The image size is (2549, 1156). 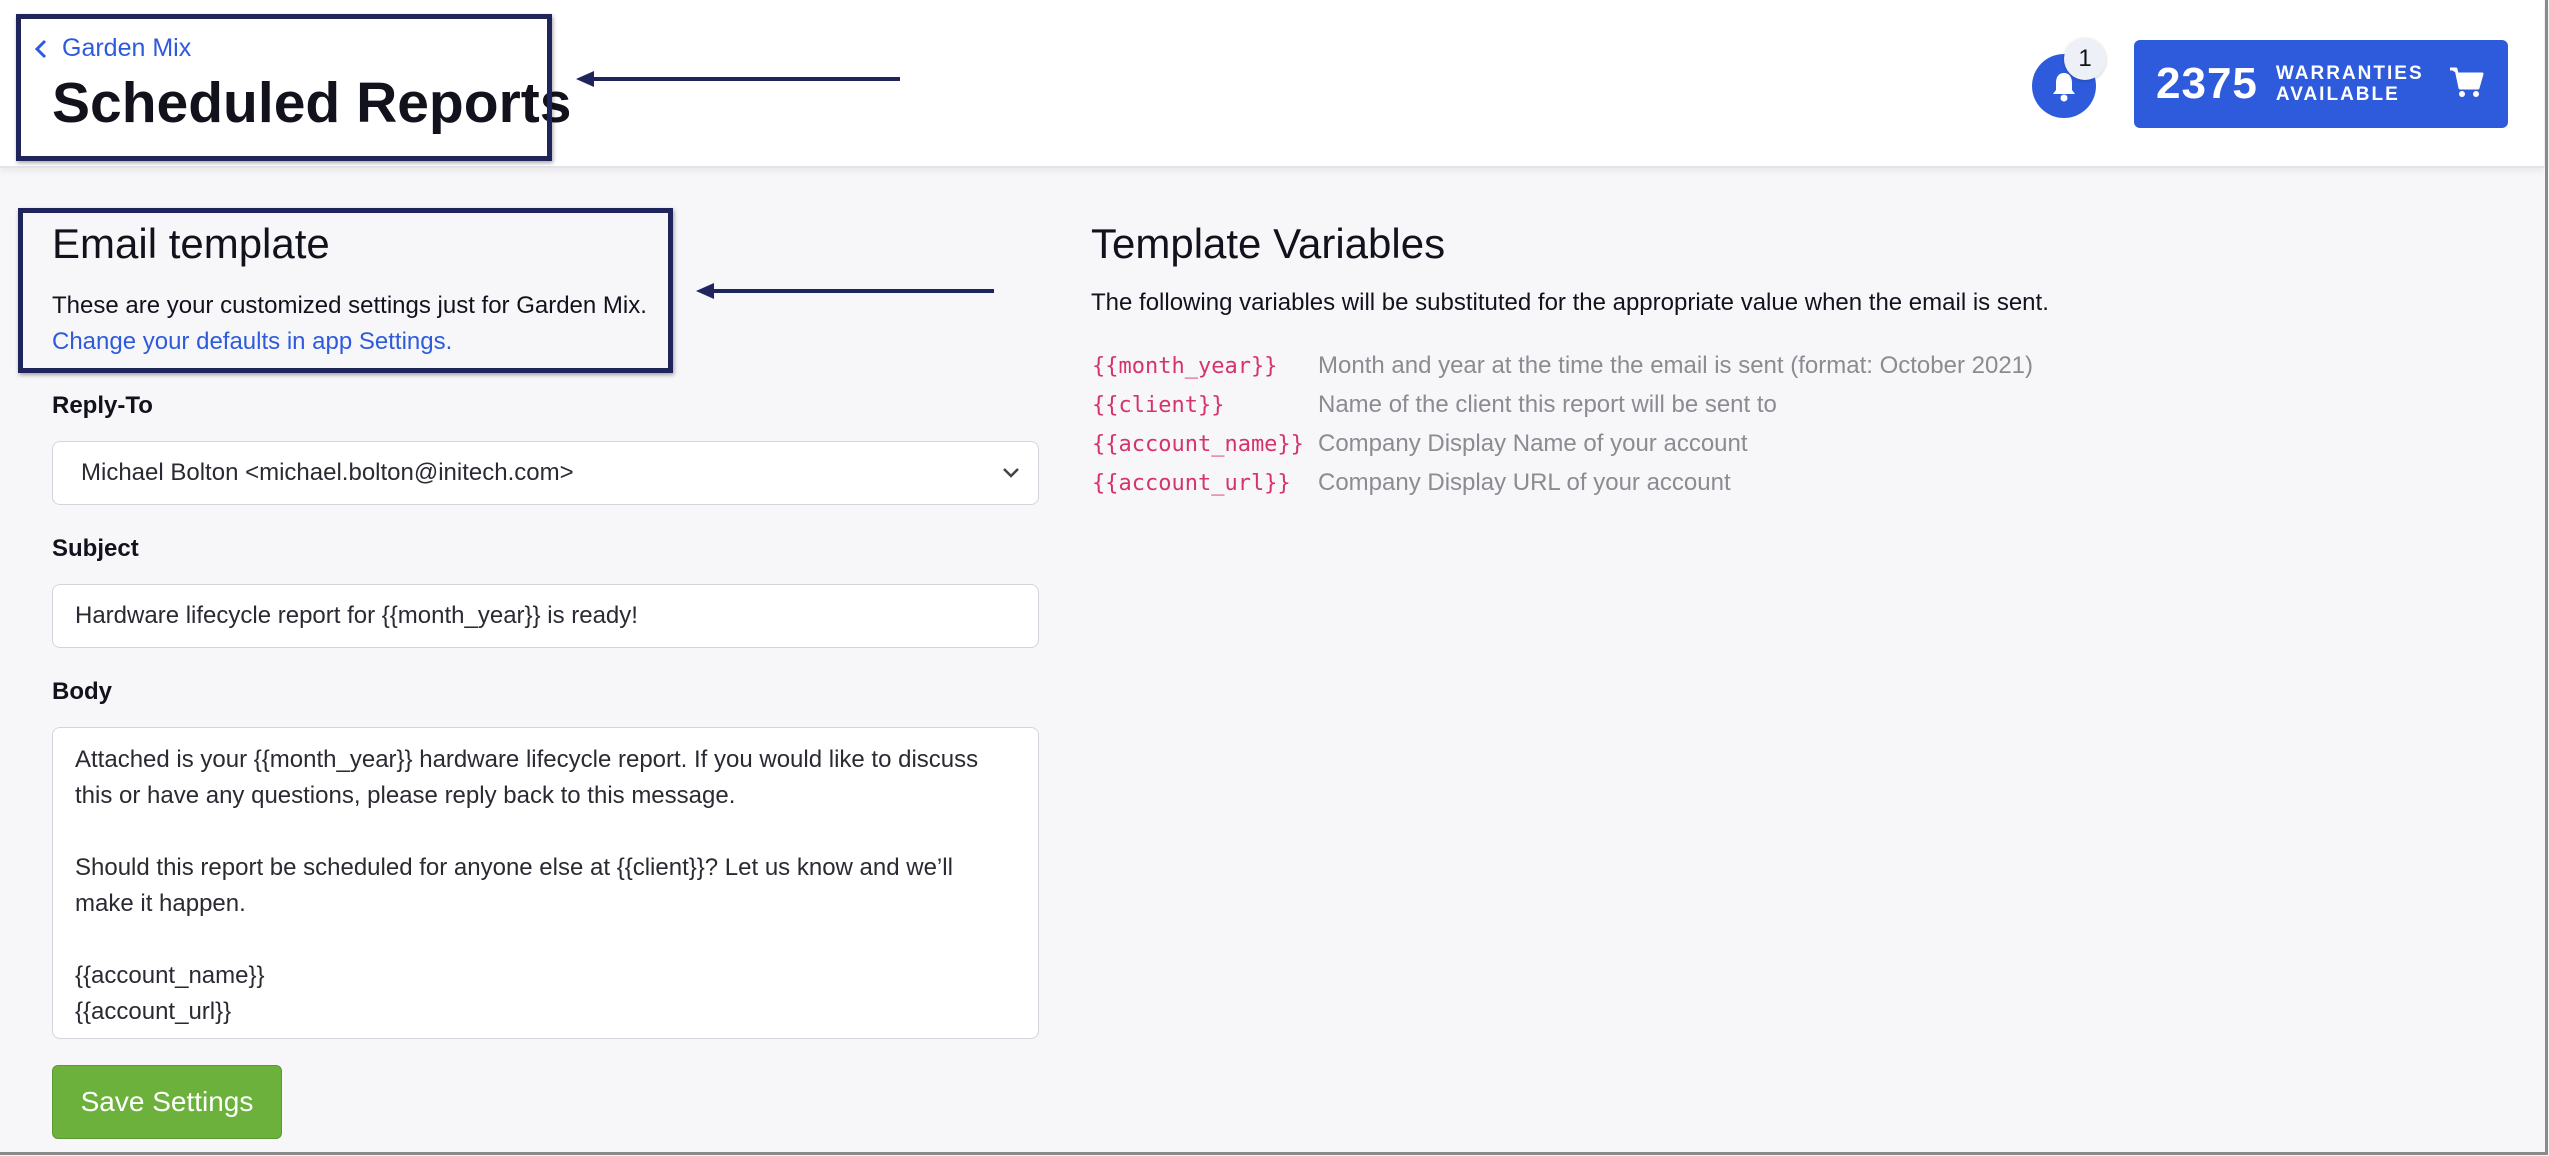 I want to click on change-defaults-link: Change your defaults in app Settings., so click(x=252, y=342).